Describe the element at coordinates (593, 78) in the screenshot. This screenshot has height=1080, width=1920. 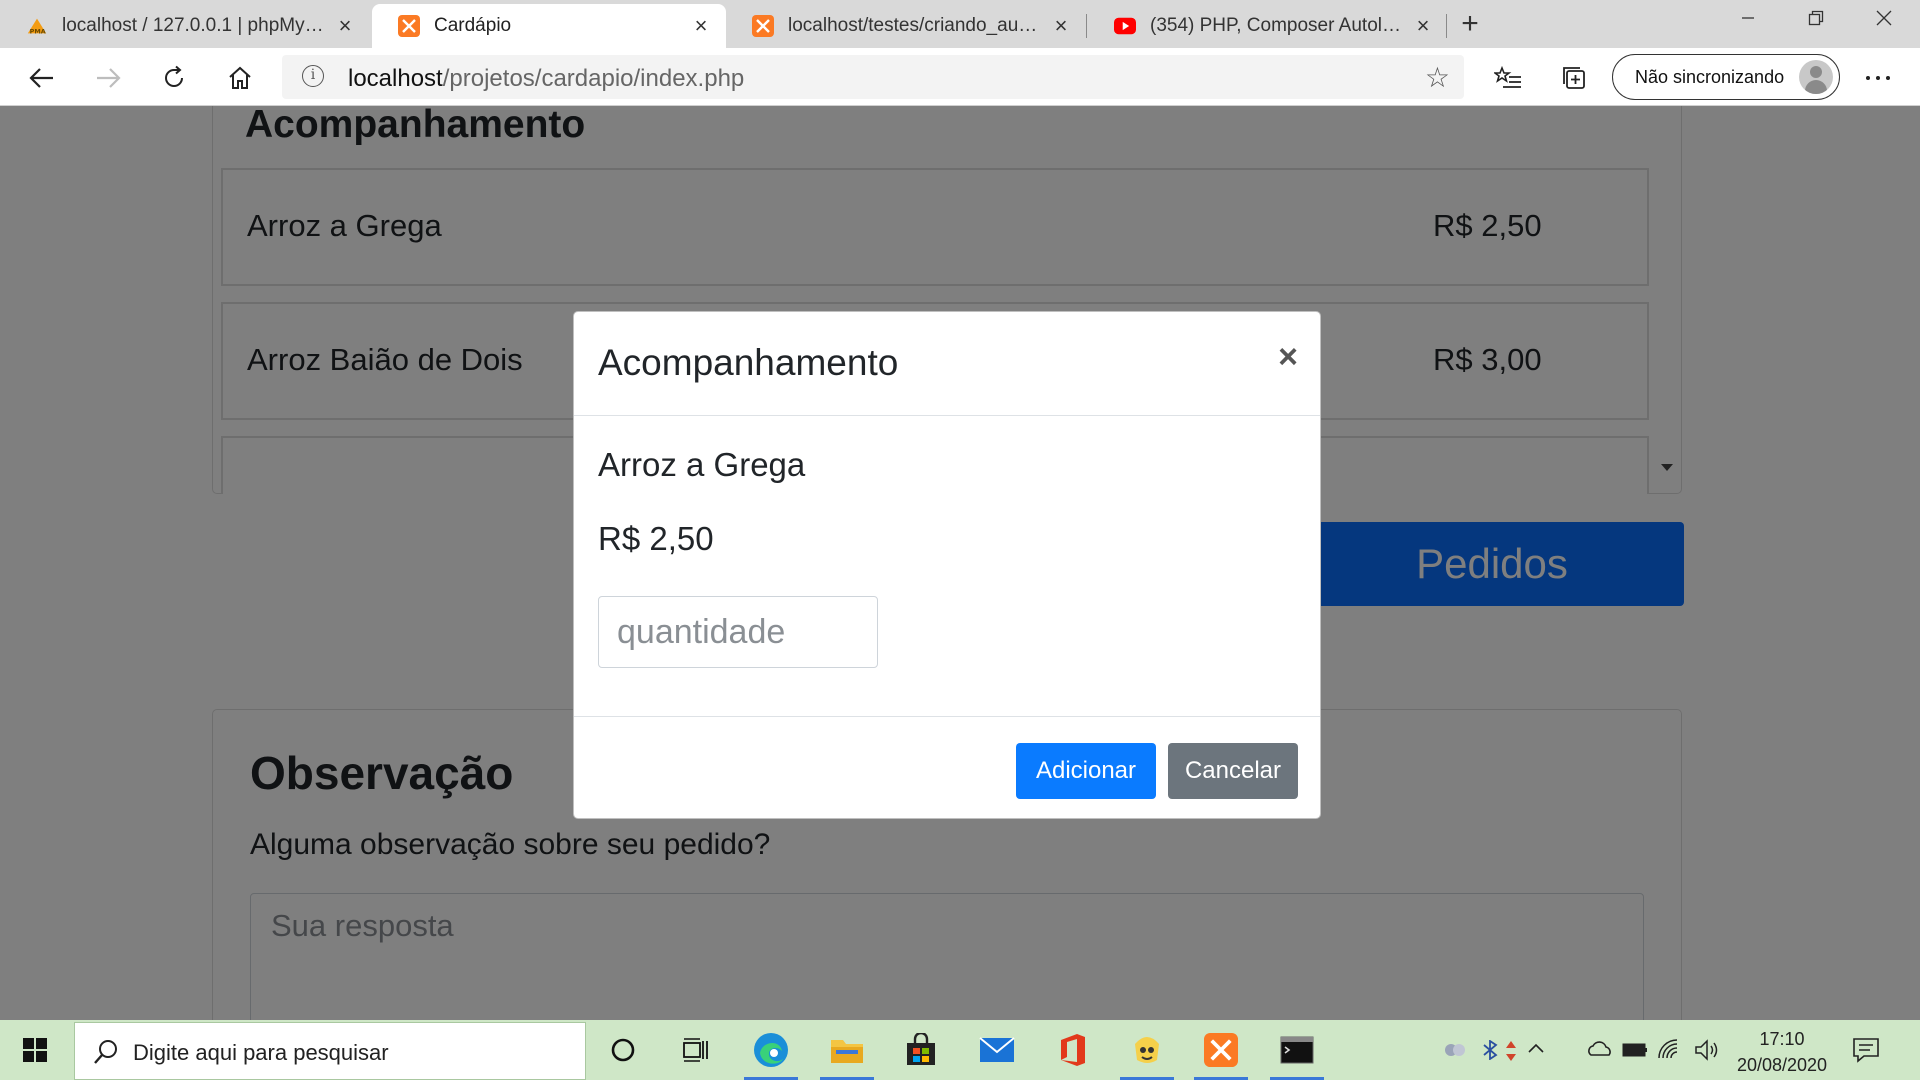
I see `url-path: /projetos/cardapio/index.php` at that location.